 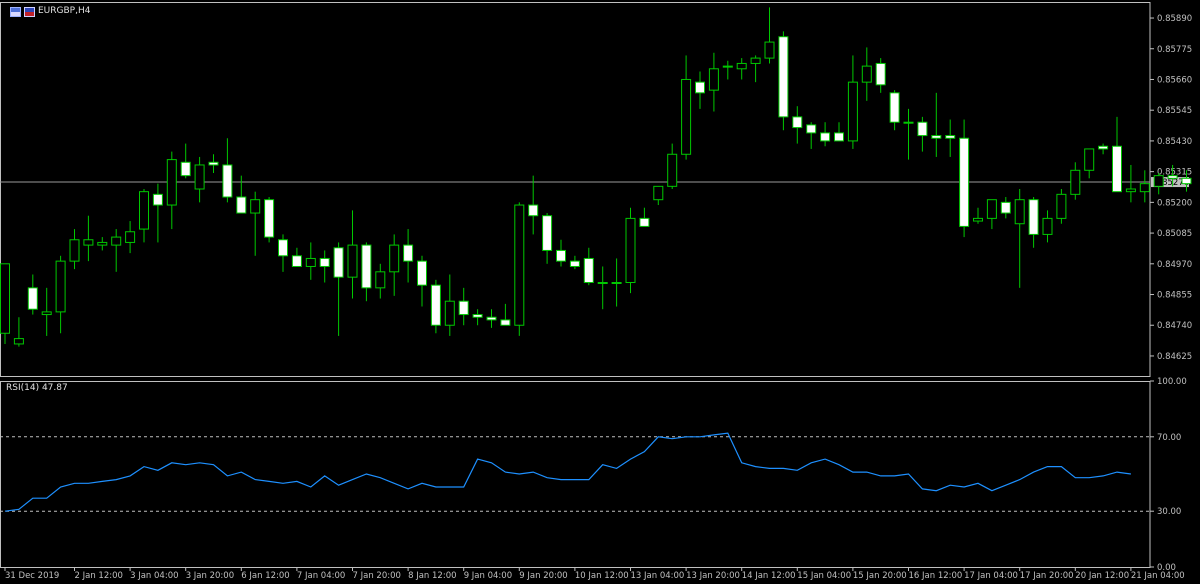 I want to click on time-axis-label: 7 Jan 20:00, so click(x=377, y=576).